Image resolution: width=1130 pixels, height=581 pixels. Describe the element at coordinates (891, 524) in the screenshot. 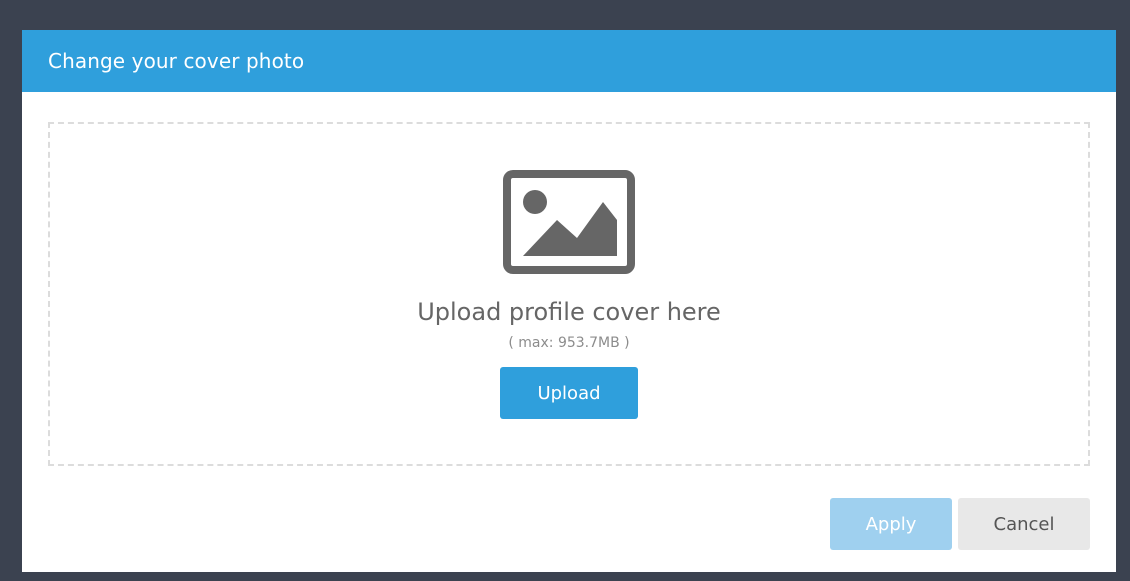

I see `apply-button: Apply` at that location.